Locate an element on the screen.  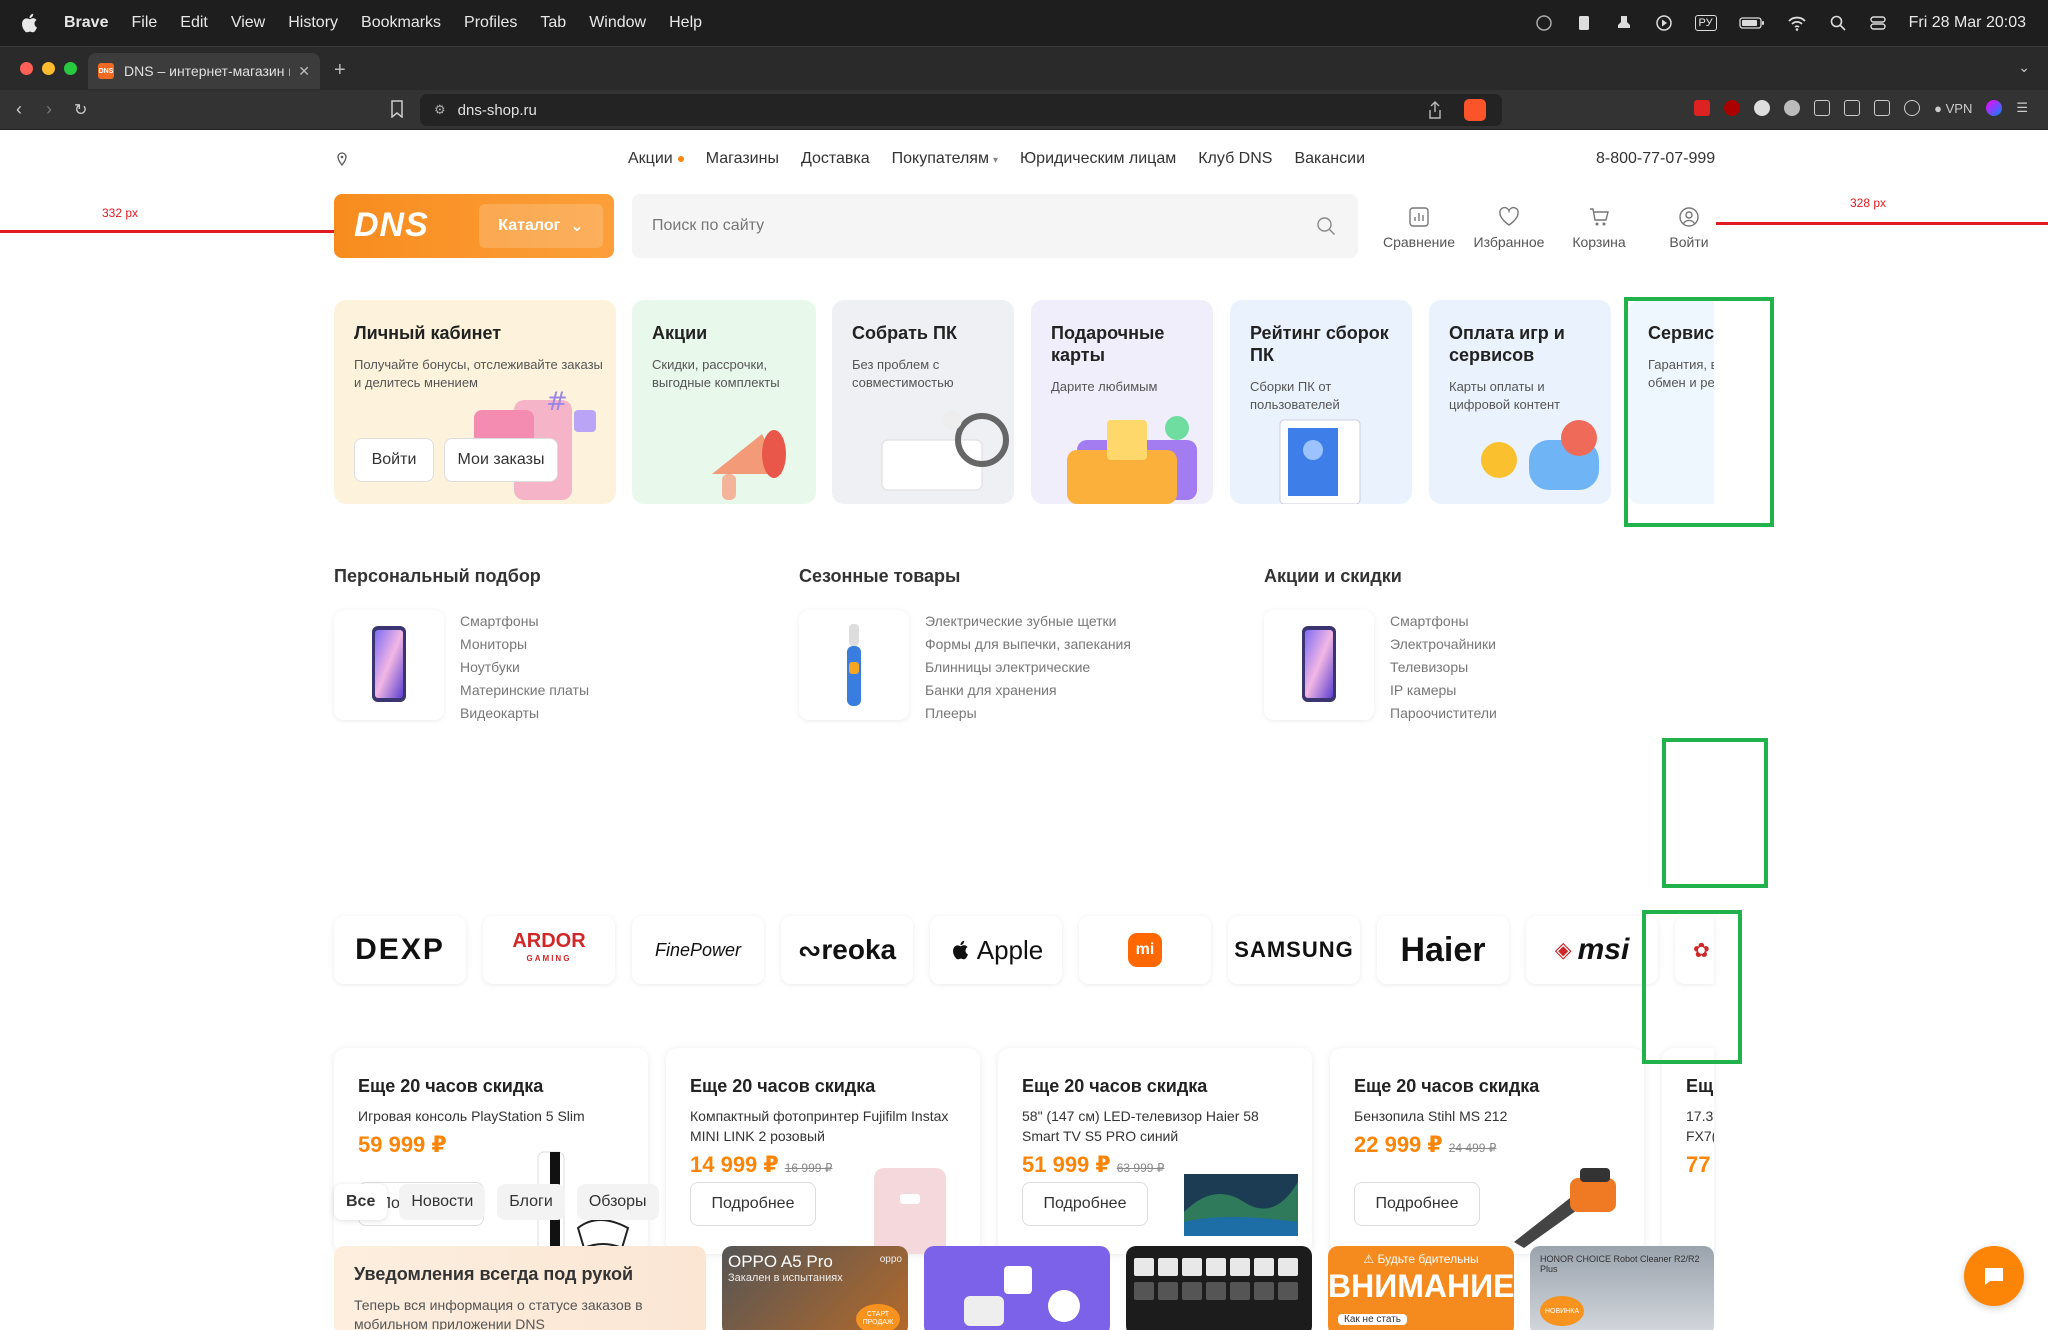
location-pin-icon is located at coordinates (342, 159).